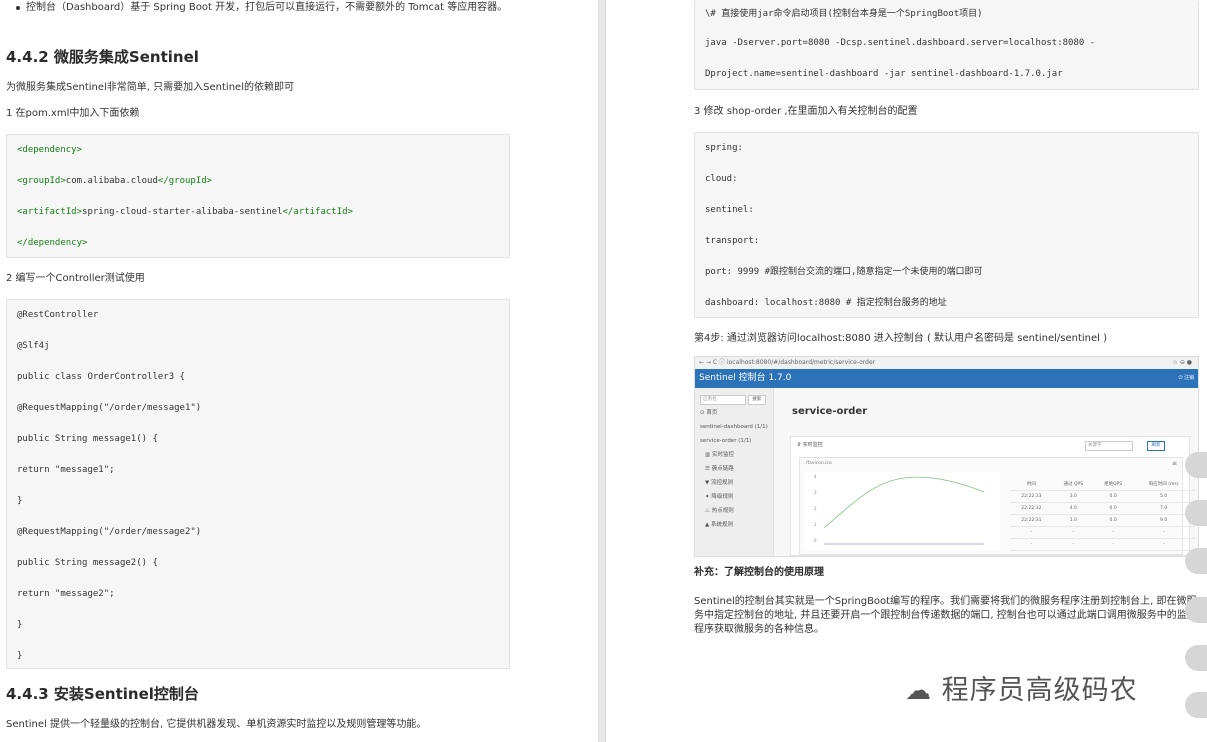  Describe the element at coordinates (115, 181) in the screenshot. I see `code-line: <groupId>com.alibaba.cloud</groupId>` at that location.